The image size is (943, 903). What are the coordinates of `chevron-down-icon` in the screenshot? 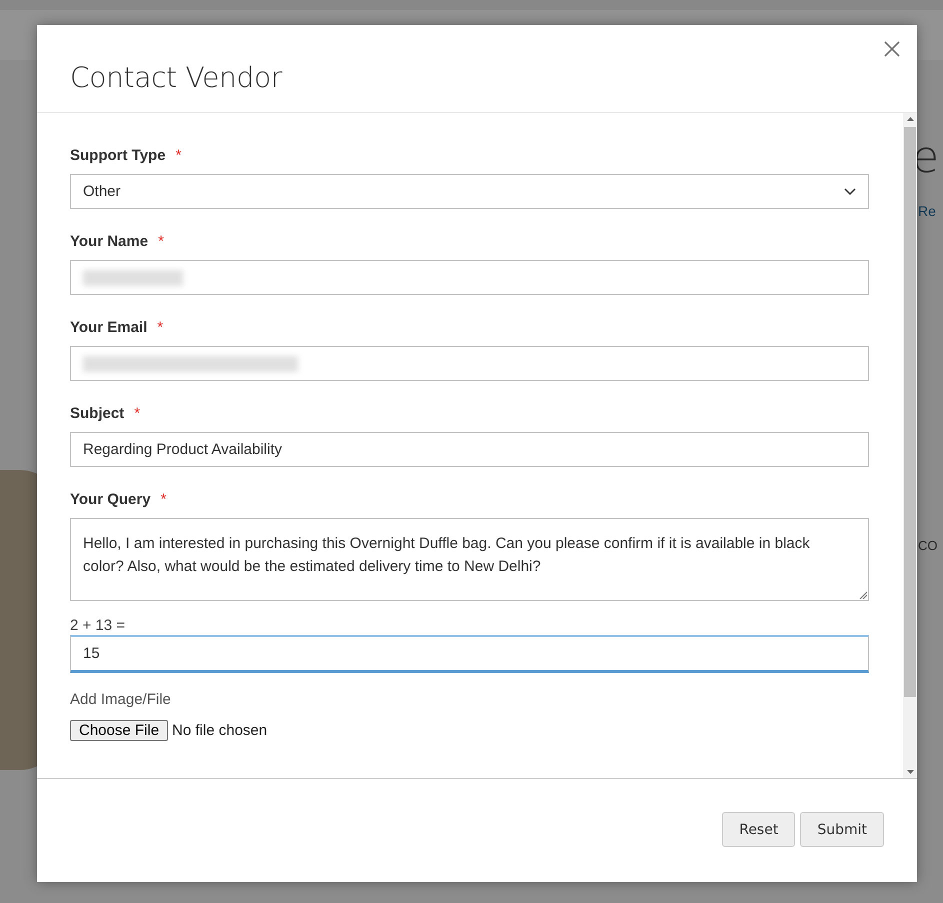 It's located at (850, 192).